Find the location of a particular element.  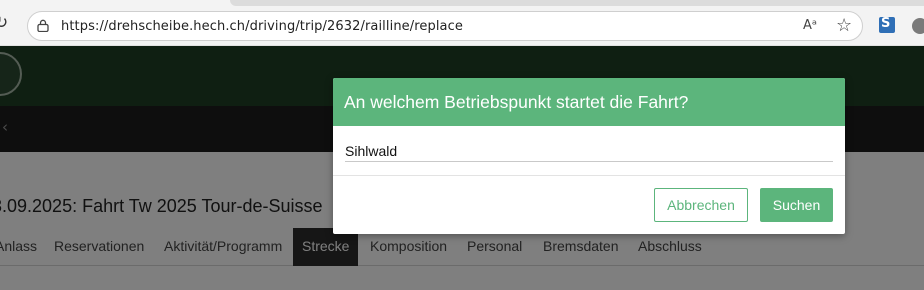

reload-icon: ↻ is located at coordinates (4, 23).